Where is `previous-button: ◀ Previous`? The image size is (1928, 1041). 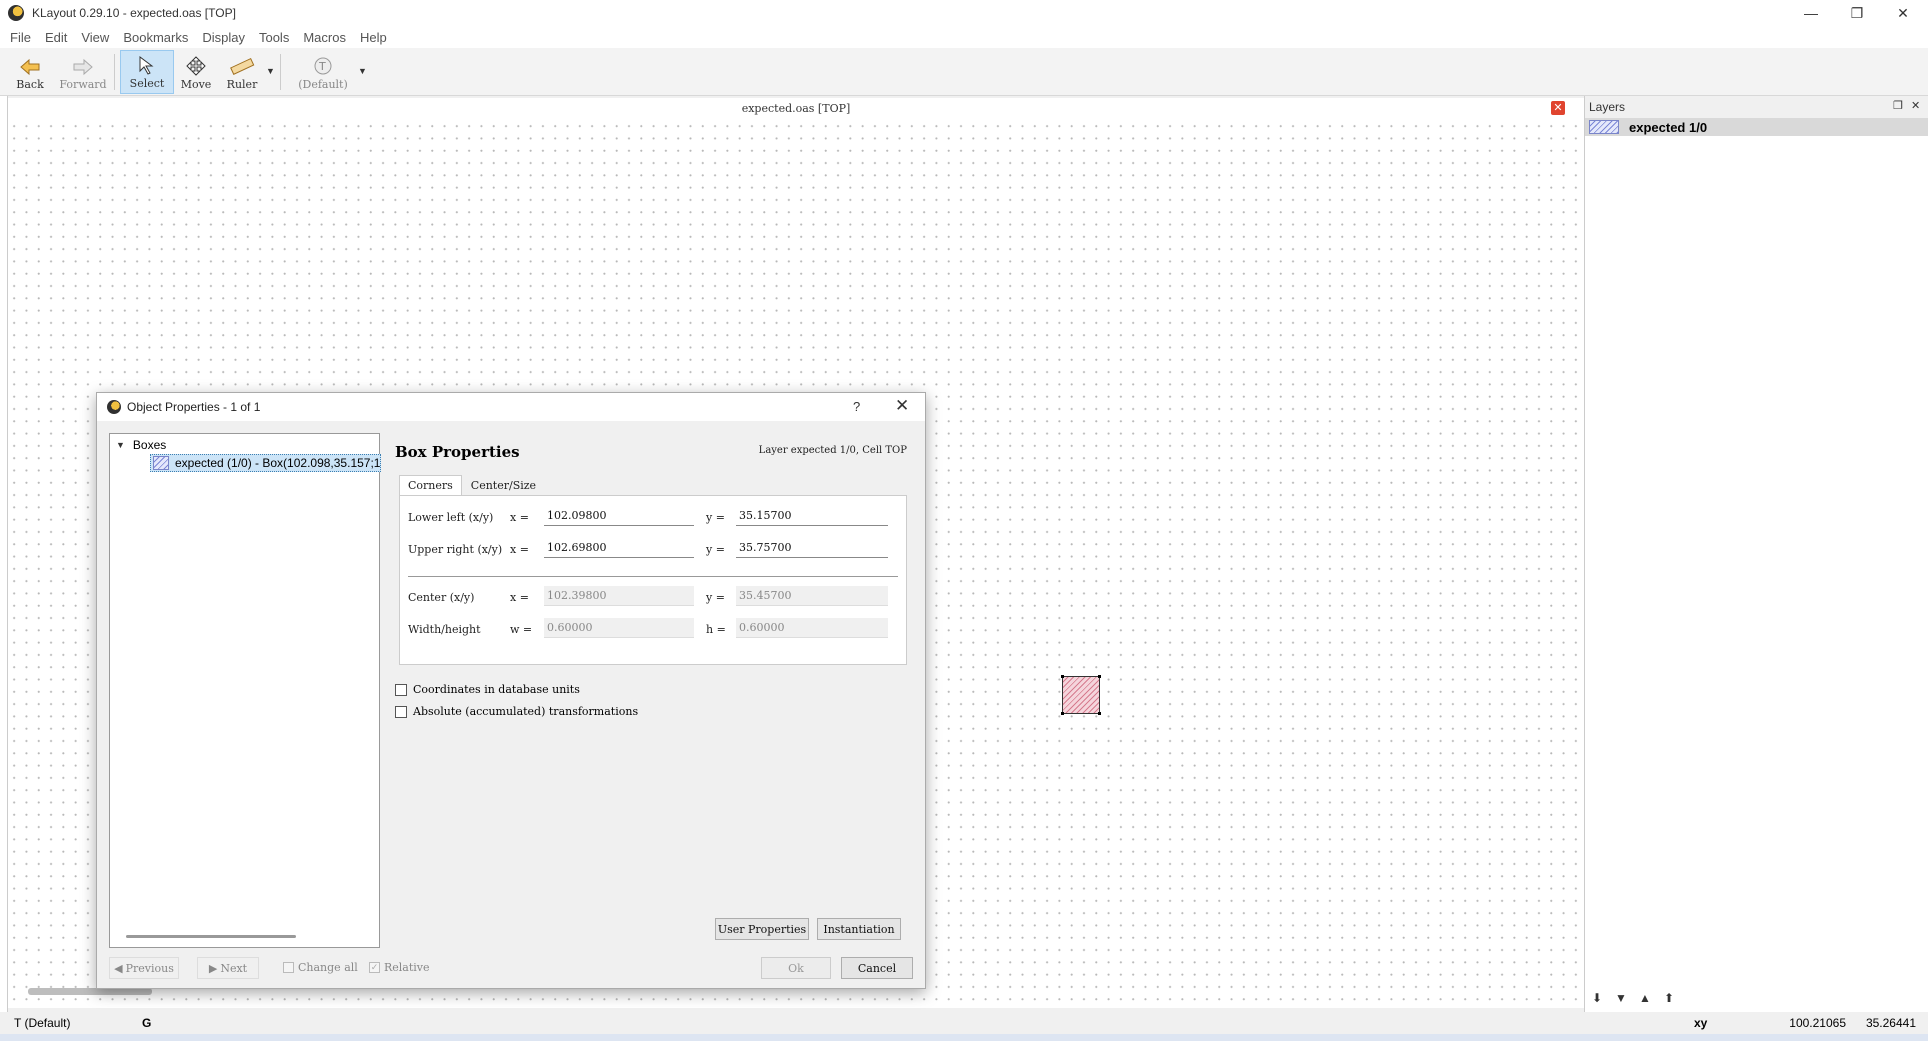 previous-button: ◀ Previous is located at coordinates (144, 968).